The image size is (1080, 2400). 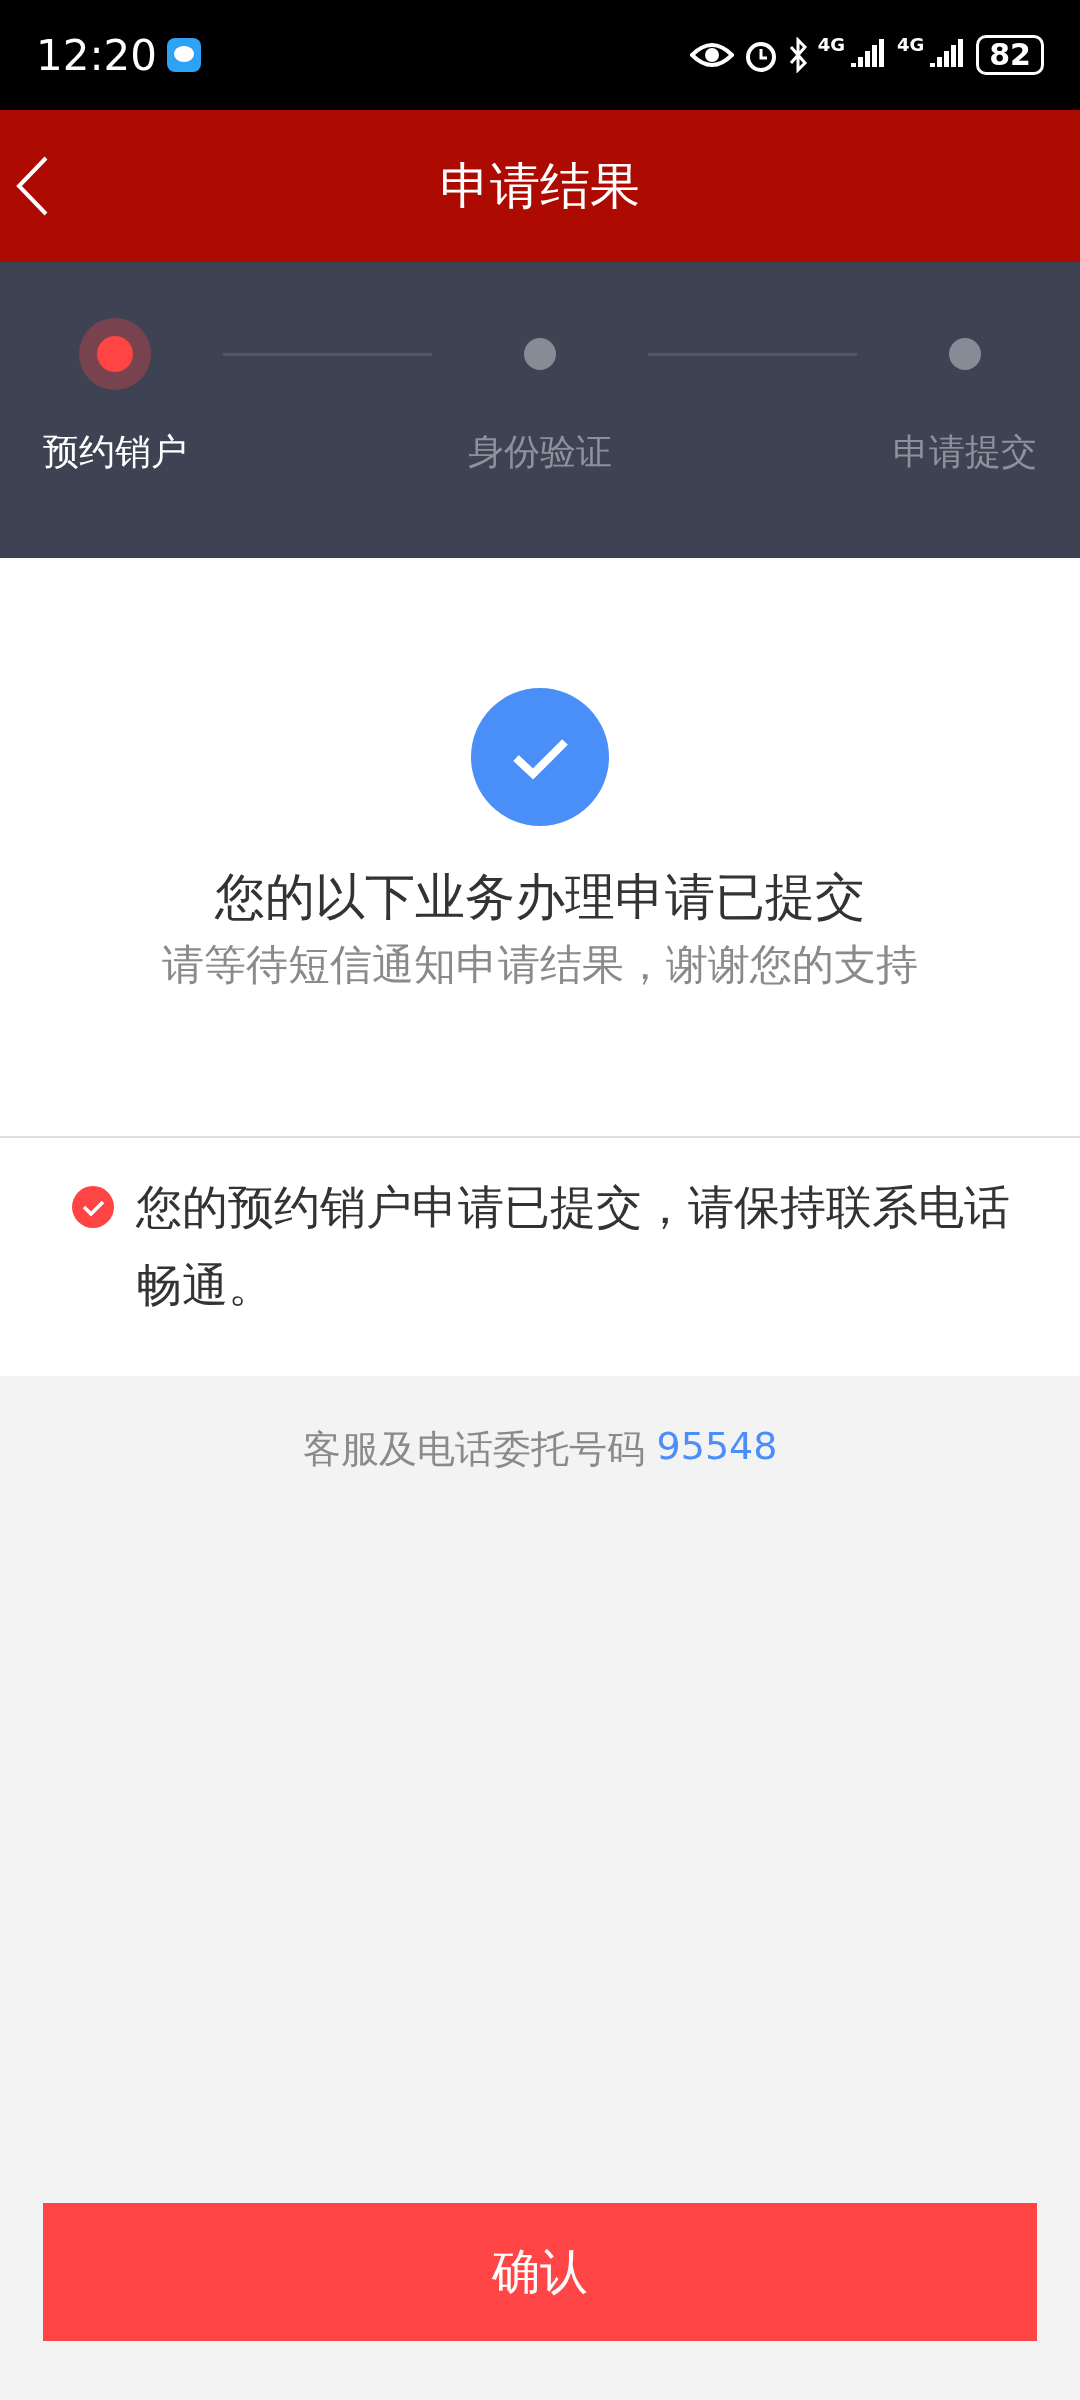 What do you see at coordinates (32, 186) in the screenshot?
I see `back-icon` at bounding box center [32, 186].